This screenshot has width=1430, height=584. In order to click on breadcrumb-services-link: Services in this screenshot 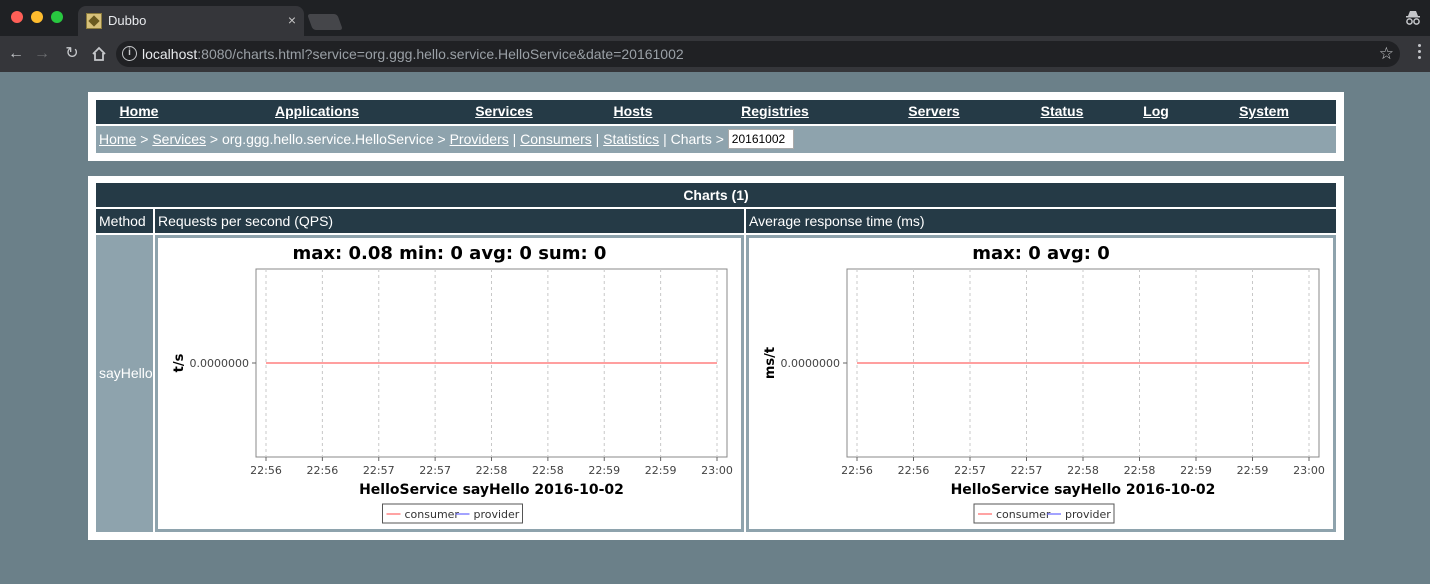, I will do `click(179, 139)`.